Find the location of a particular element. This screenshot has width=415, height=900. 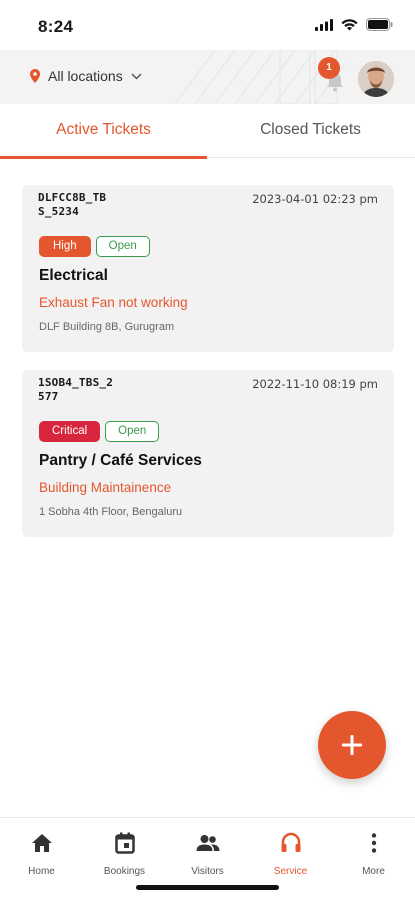

add-ticket-button is located at coordinates (352, 745).